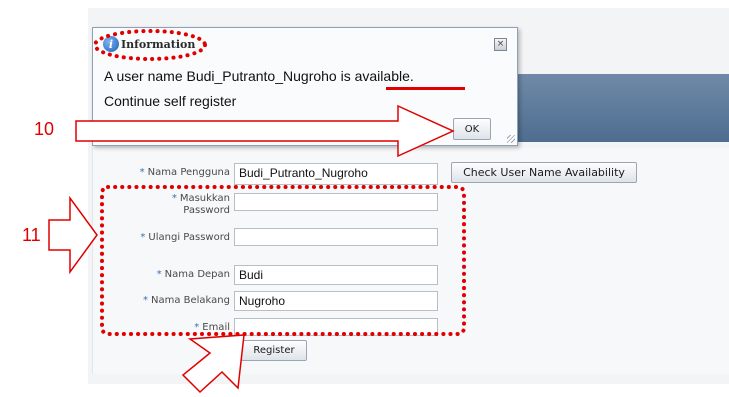 The image size is (729, 397). What do you see at coordinates (44, 129) in the screenshot?
I see `annotation-number-10: 10` at bounding box center [44, 129].